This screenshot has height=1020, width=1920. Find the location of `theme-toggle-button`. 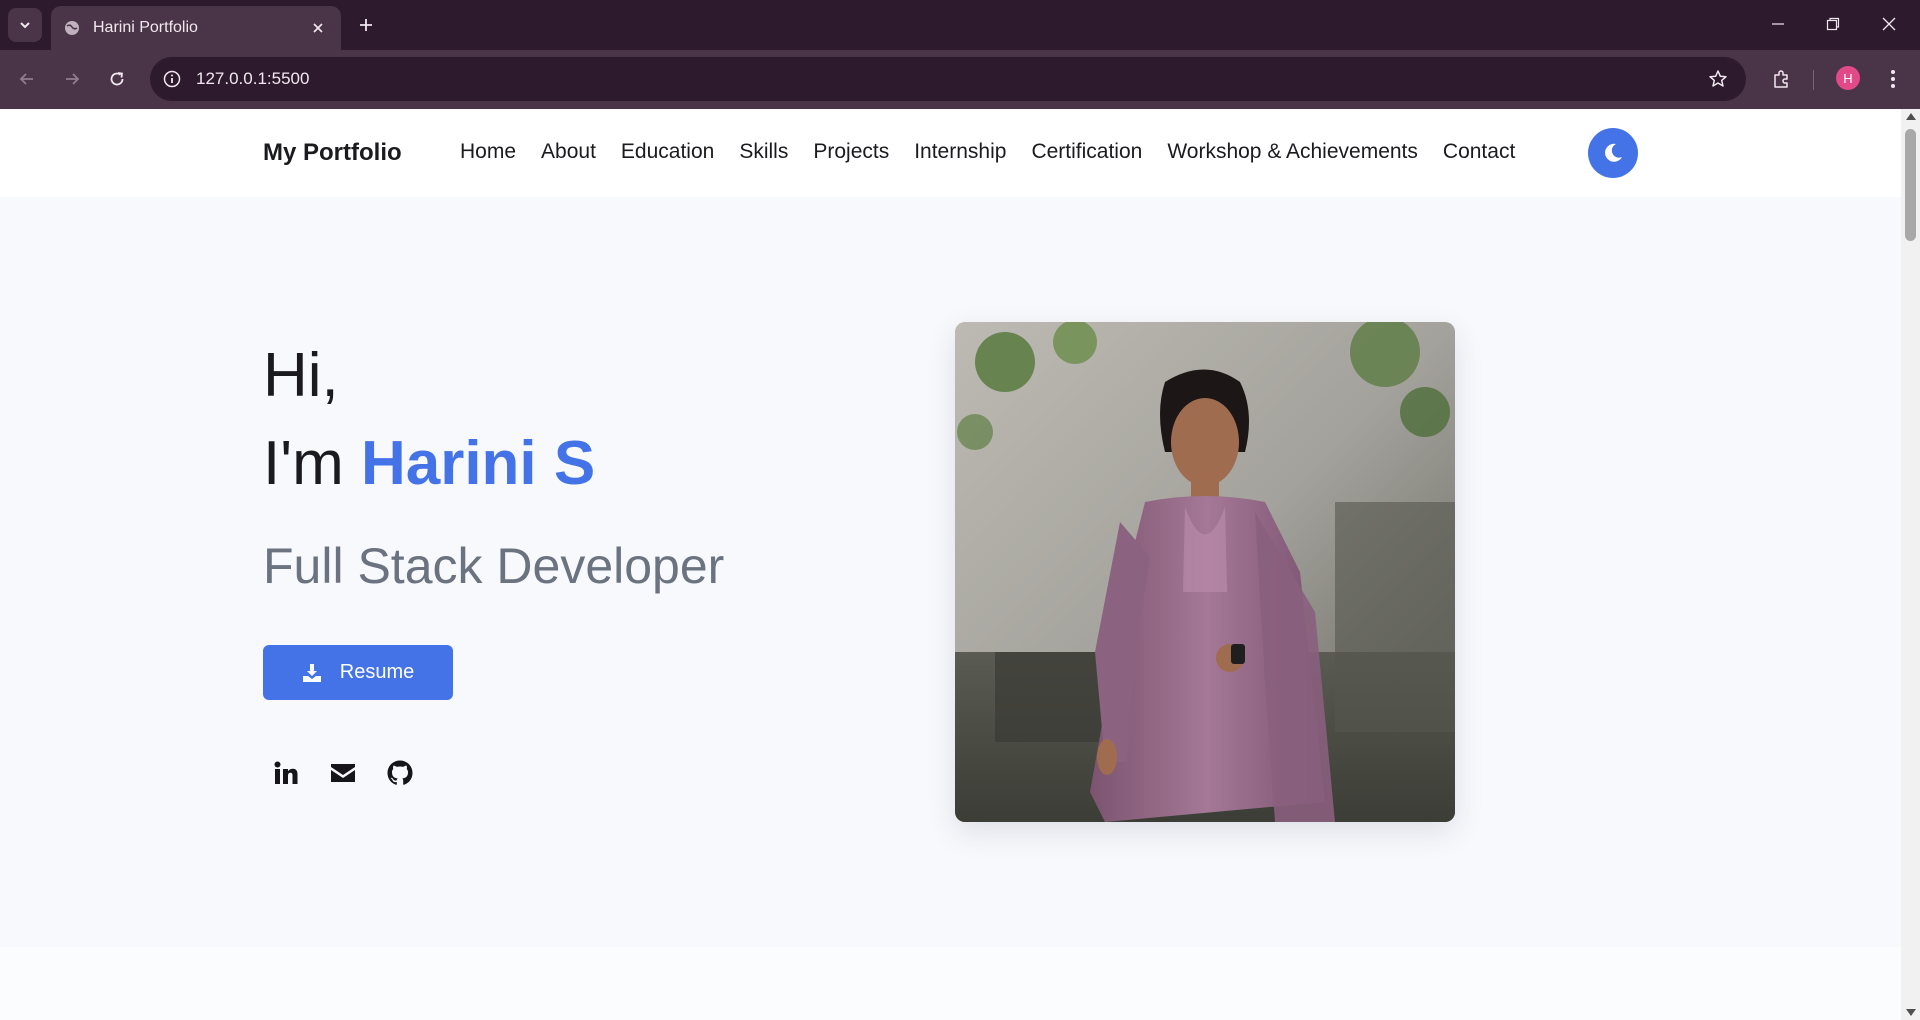

theme-toggle-button is located at coordinates (1613, 153).